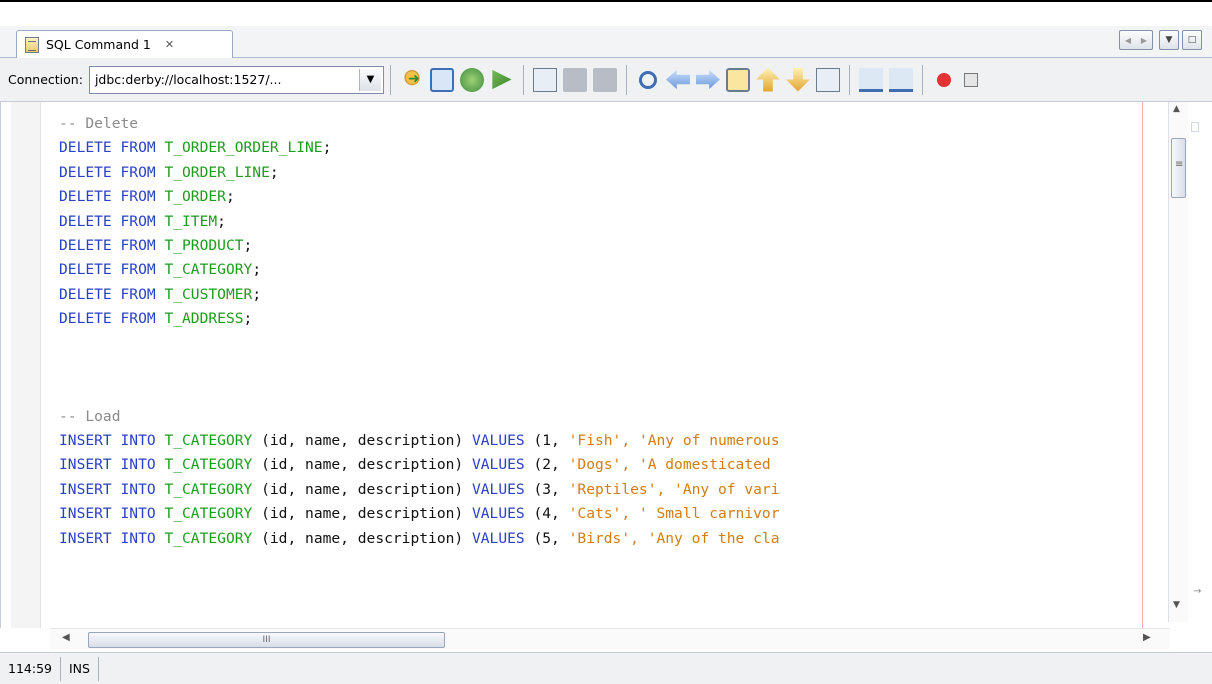 This screenshot has height=684, width=1212. What do you see at coordinates (1197, 591) in the screenshot?
I see `split-handle-icon: →` at bounding box center [1197, 591].